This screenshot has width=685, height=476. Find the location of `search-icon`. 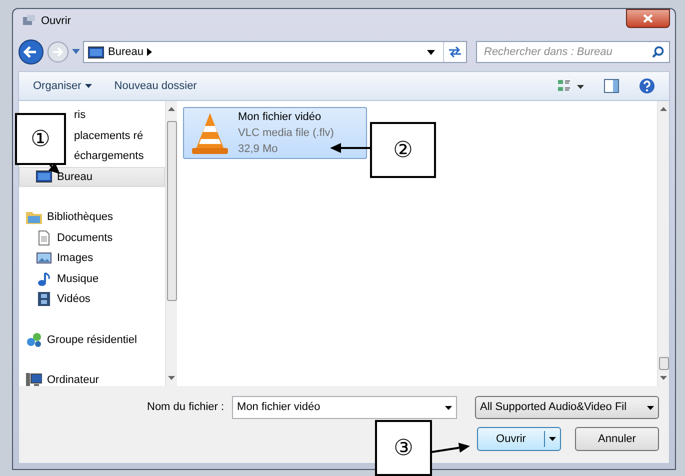

search-icon is located at coordinates (658, 52).